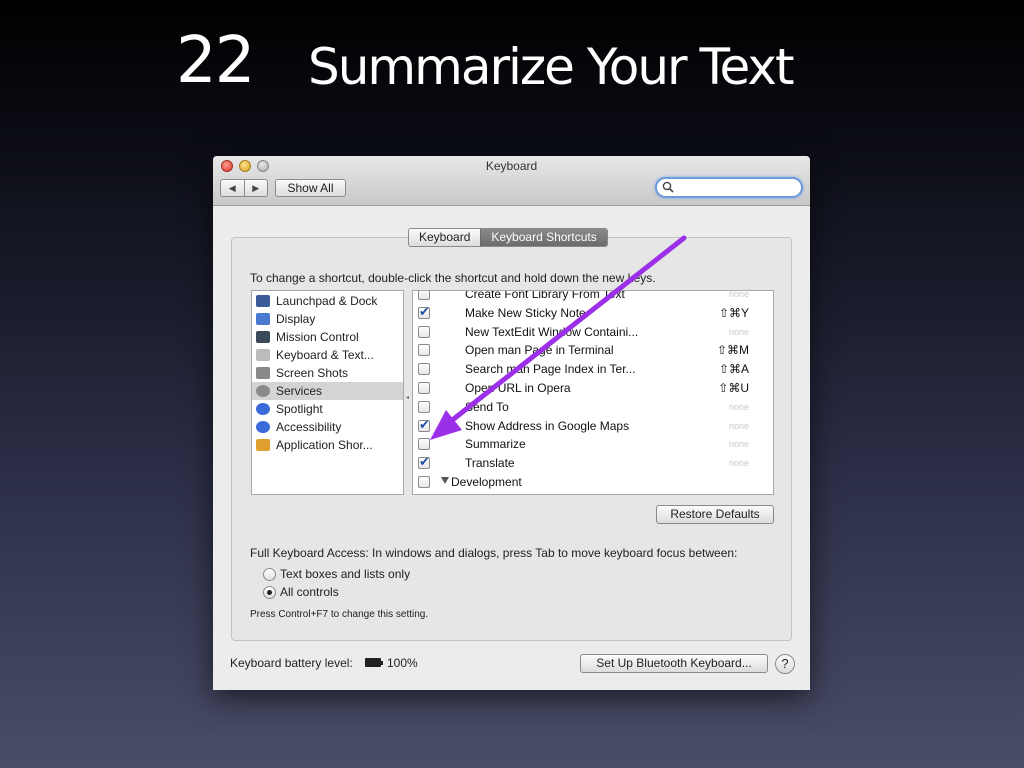 The width and height of the screenshot is (1024, 768). What do you see at coordinates (504, 494) in the screenshot?
I see `shortcut-name: Create Service` at bounding box center [504, 494].